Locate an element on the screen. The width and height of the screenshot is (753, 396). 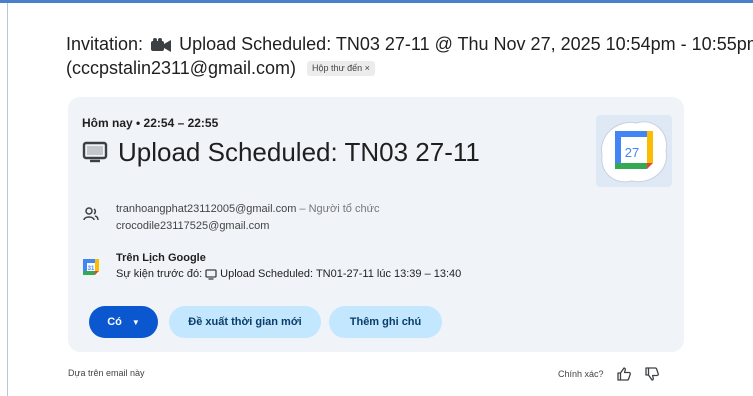
calendar-thumbnail: 27 is located at coordinates (634, 151).